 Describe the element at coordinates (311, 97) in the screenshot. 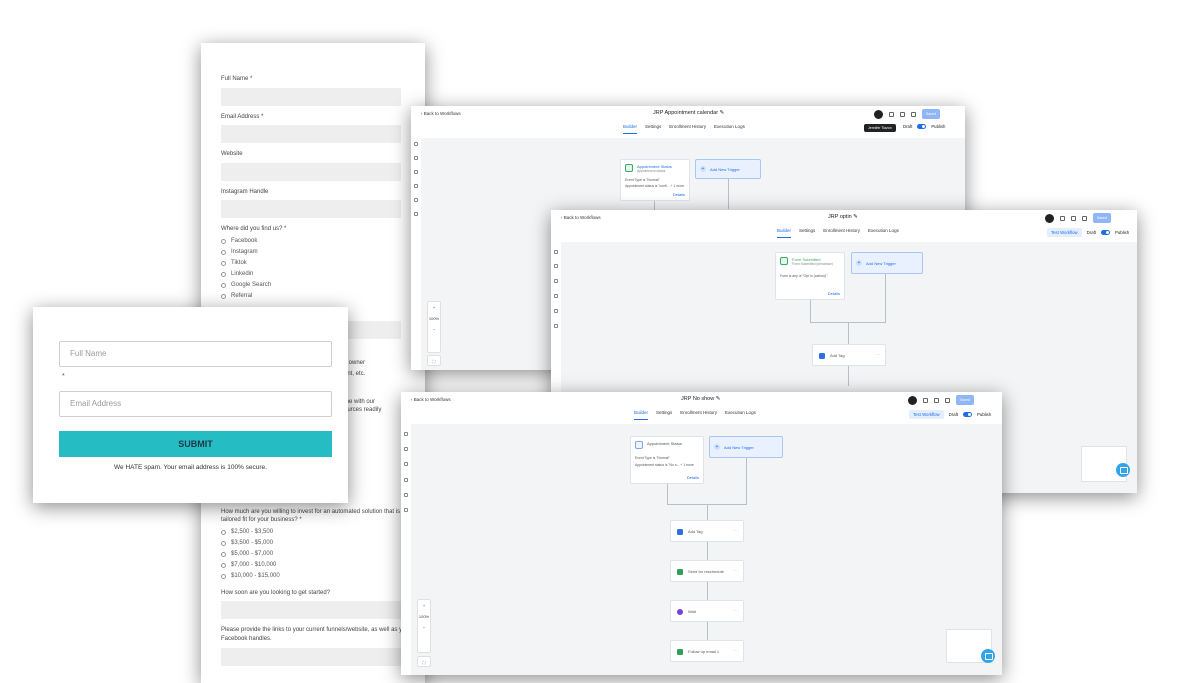

I see `full-name-field` at that location.